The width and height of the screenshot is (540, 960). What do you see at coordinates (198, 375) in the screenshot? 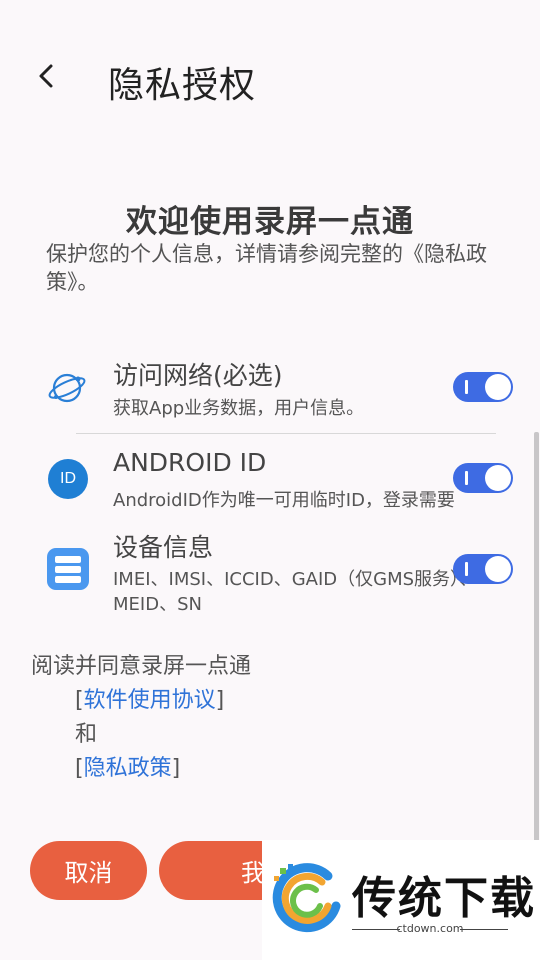
I see `permission-title: 访问网络(必选)` at bounding box center [198, 375].